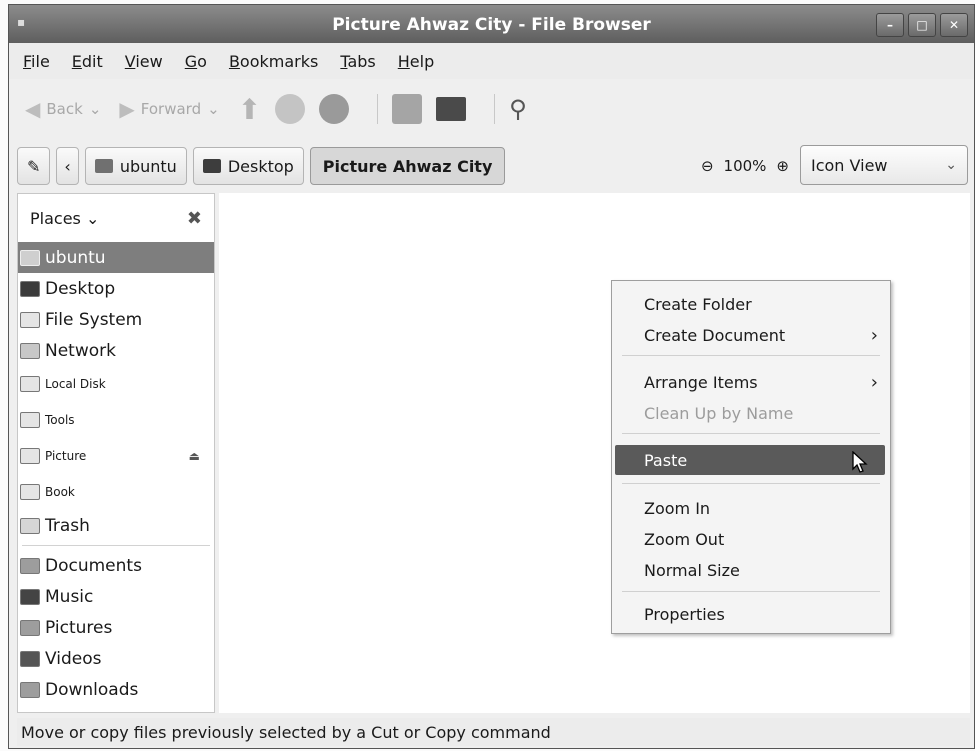 Image resolution: width=975 pixels, height=751 pixels. I want to click on crumb-label: Desktop, so click(260, 166).